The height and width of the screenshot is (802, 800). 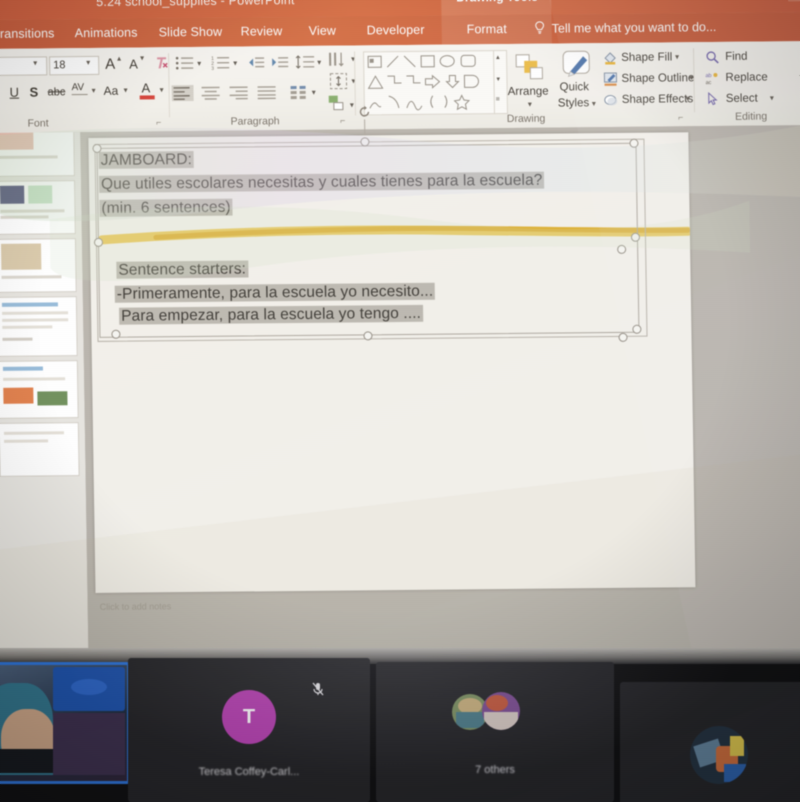 What do you see at coordinates (255, 121) in the screenshot?
I see `paragraph-group-label: Paragraph` at bounding box center [255, 121].